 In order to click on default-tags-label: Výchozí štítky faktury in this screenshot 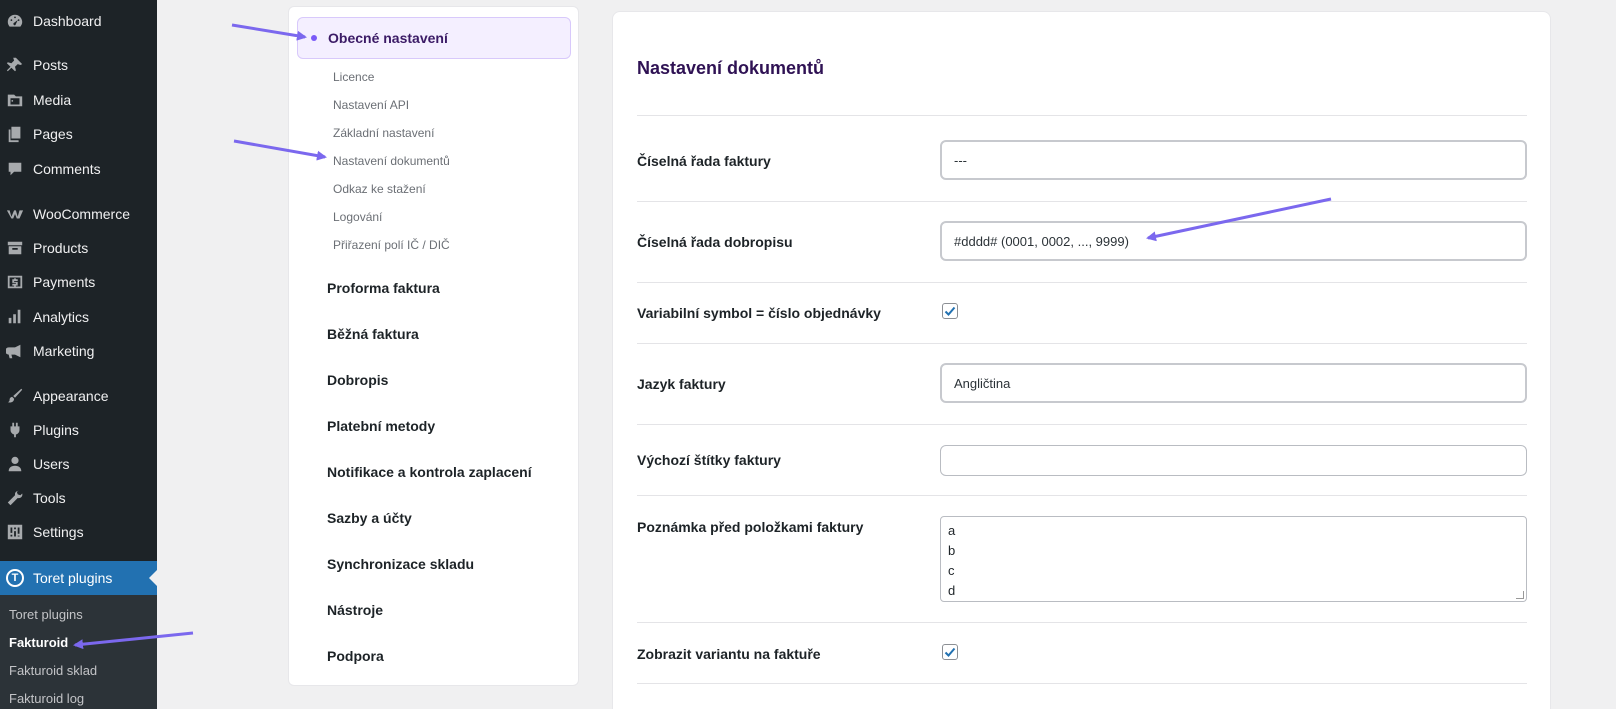, I will do `click(709, 460)`.